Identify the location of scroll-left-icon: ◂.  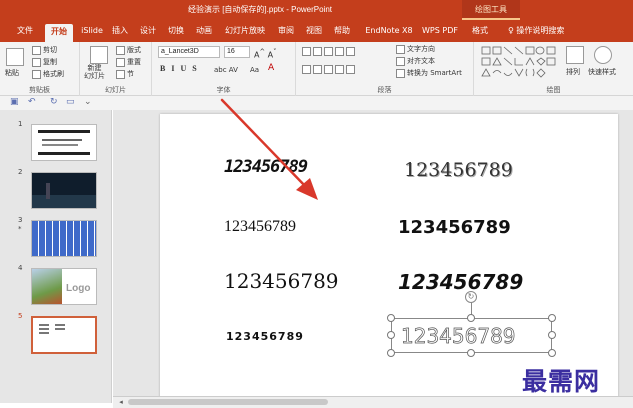
(121, 402).